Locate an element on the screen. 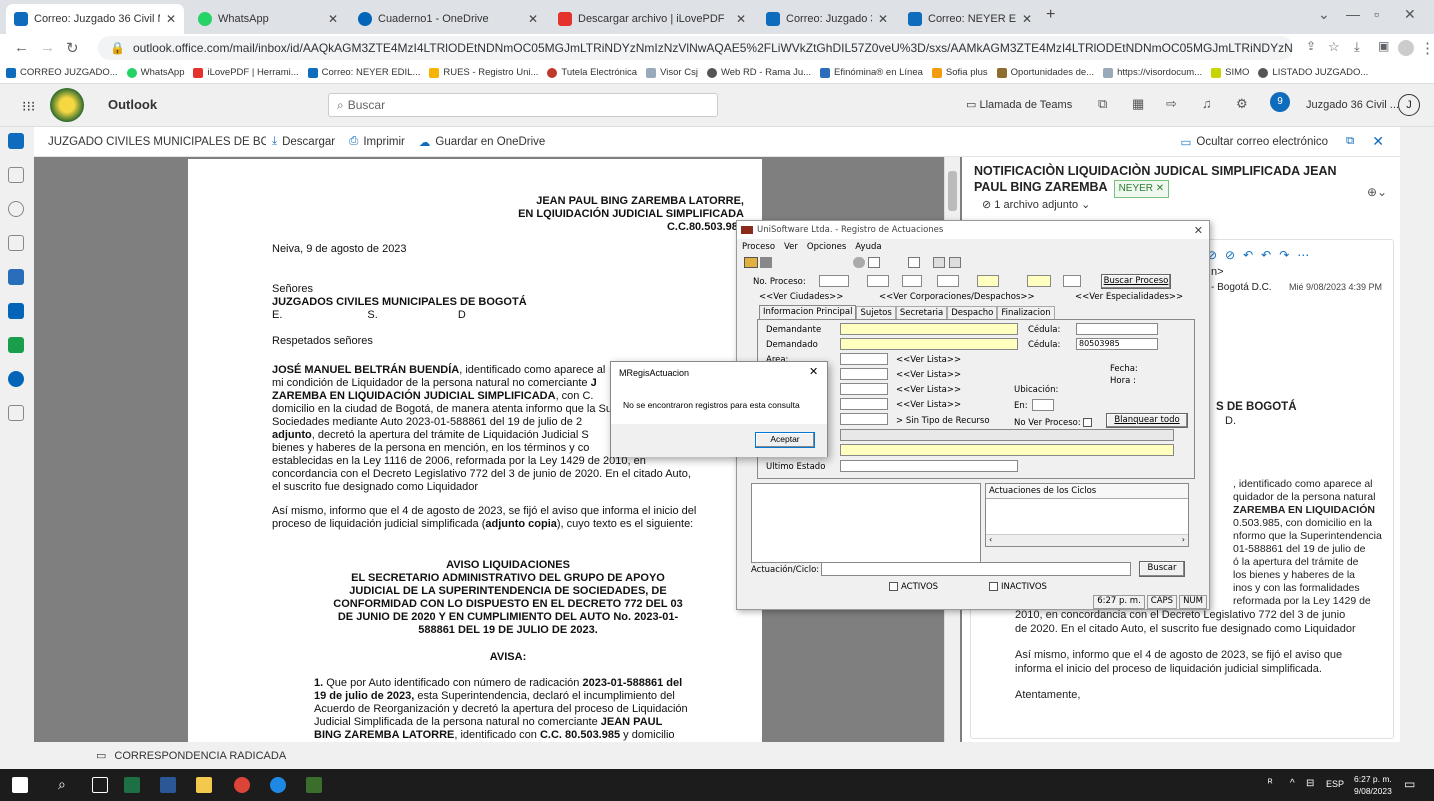 The width and height of the screenshot is (1434, 801). bookmark-item: SIMO is located at coordinates (1230, 72).